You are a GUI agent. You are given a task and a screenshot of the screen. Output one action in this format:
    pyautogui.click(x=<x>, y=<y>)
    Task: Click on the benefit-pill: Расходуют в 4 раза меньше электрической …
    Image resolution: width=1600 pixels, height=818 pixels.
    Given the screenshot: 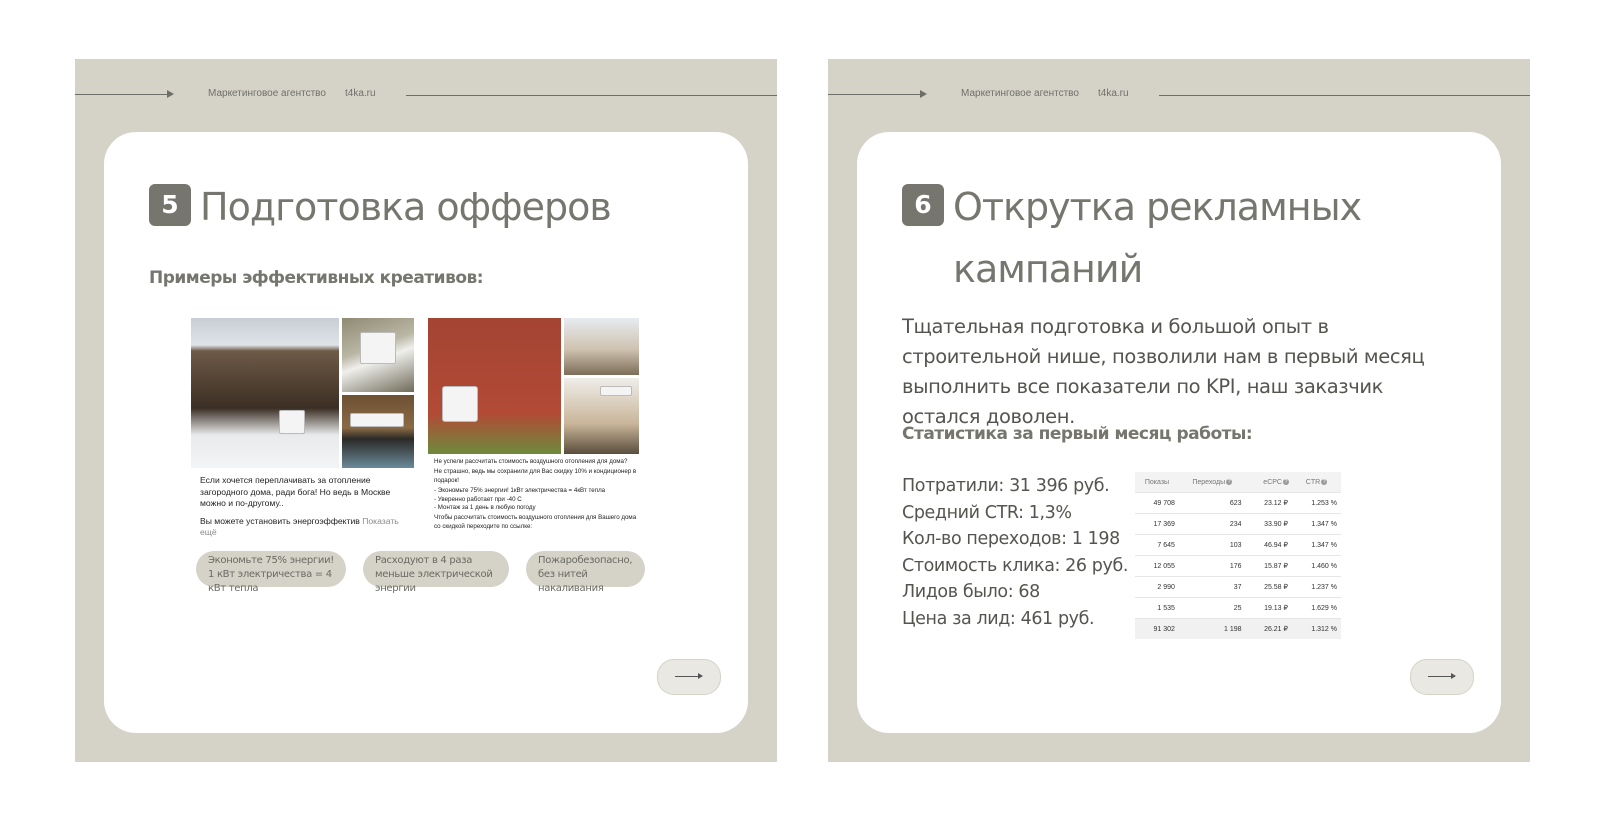 What is the action you would take?
    pyautogui.click(x=436, y=572)
    